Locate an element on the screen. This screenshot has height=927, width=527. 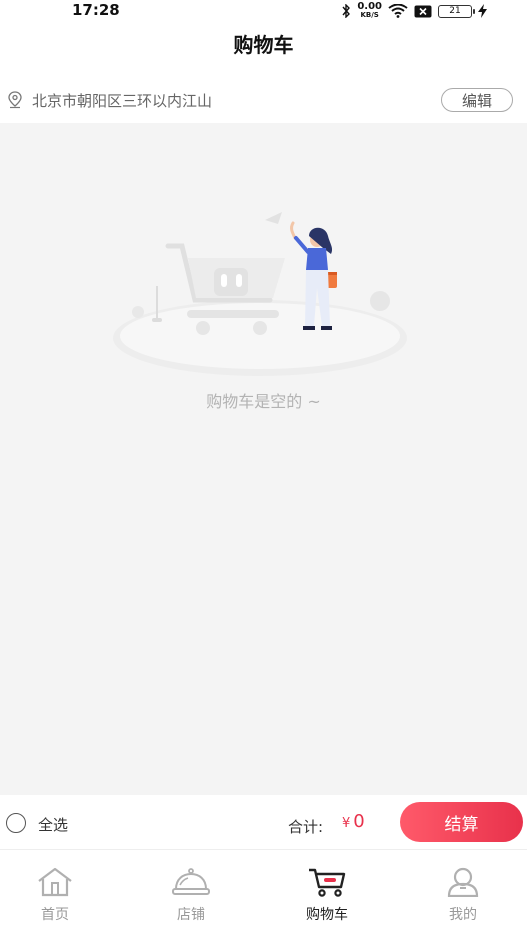
empty-cart-illustration is located at coordinates (260, 294).